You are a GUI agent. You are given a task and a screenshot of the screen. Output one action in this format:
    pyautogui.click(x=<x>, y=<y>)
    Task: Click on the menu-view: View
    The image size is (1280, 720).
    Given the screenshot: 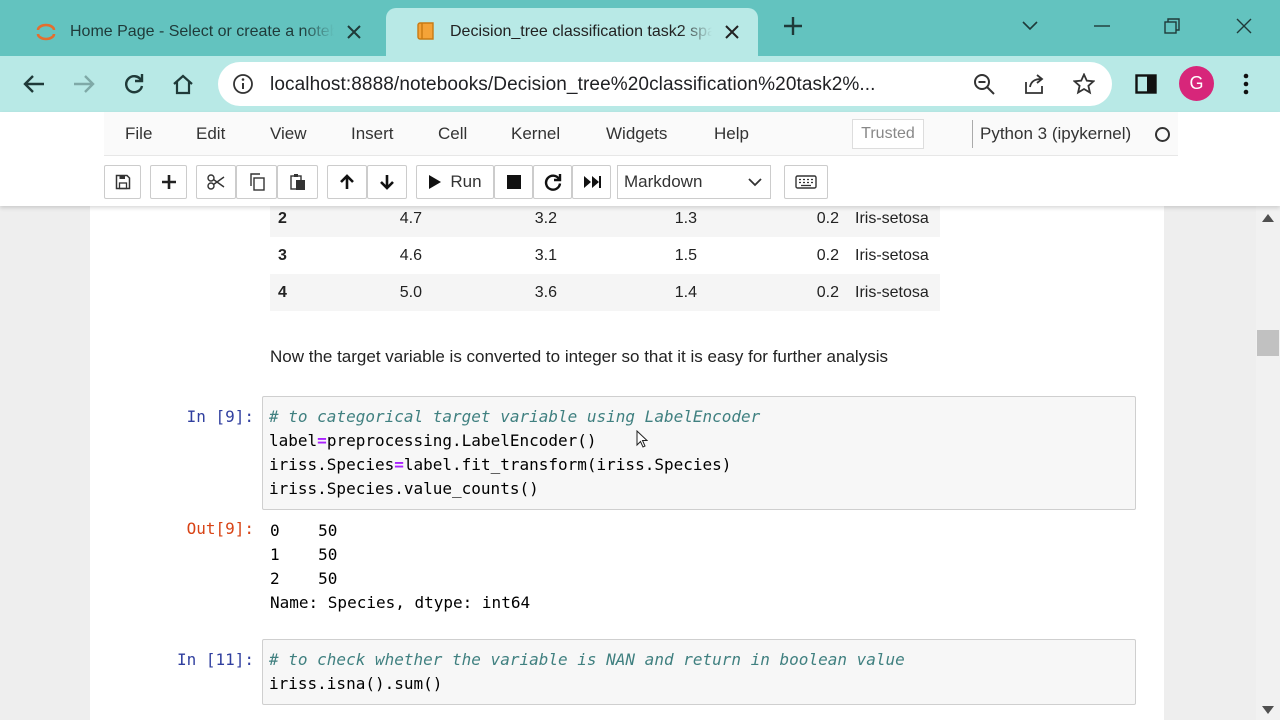 What is the action you would take?
    pyautogui.click(x=288, y=134)
    